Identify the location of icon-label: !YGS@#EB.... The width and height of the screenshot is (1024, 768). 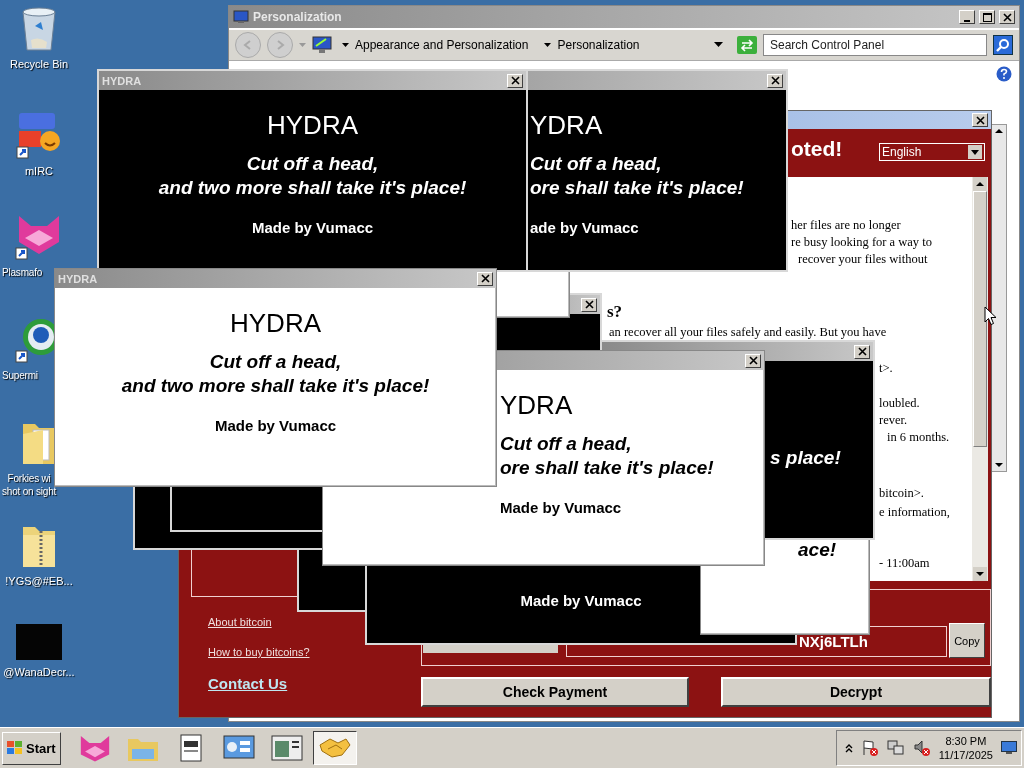
(39, 581).